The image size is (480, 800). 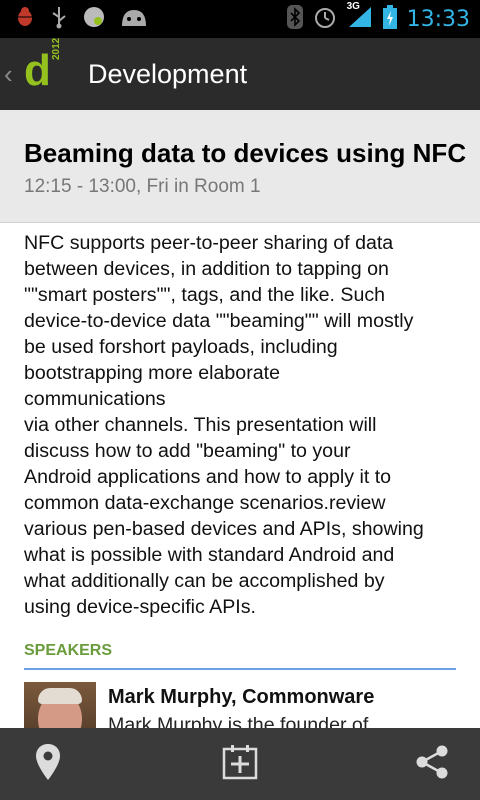 What do you see at coordinates (59, 19) in the screenshot?
I see `usb-icon` at bounding box center [59, 19].